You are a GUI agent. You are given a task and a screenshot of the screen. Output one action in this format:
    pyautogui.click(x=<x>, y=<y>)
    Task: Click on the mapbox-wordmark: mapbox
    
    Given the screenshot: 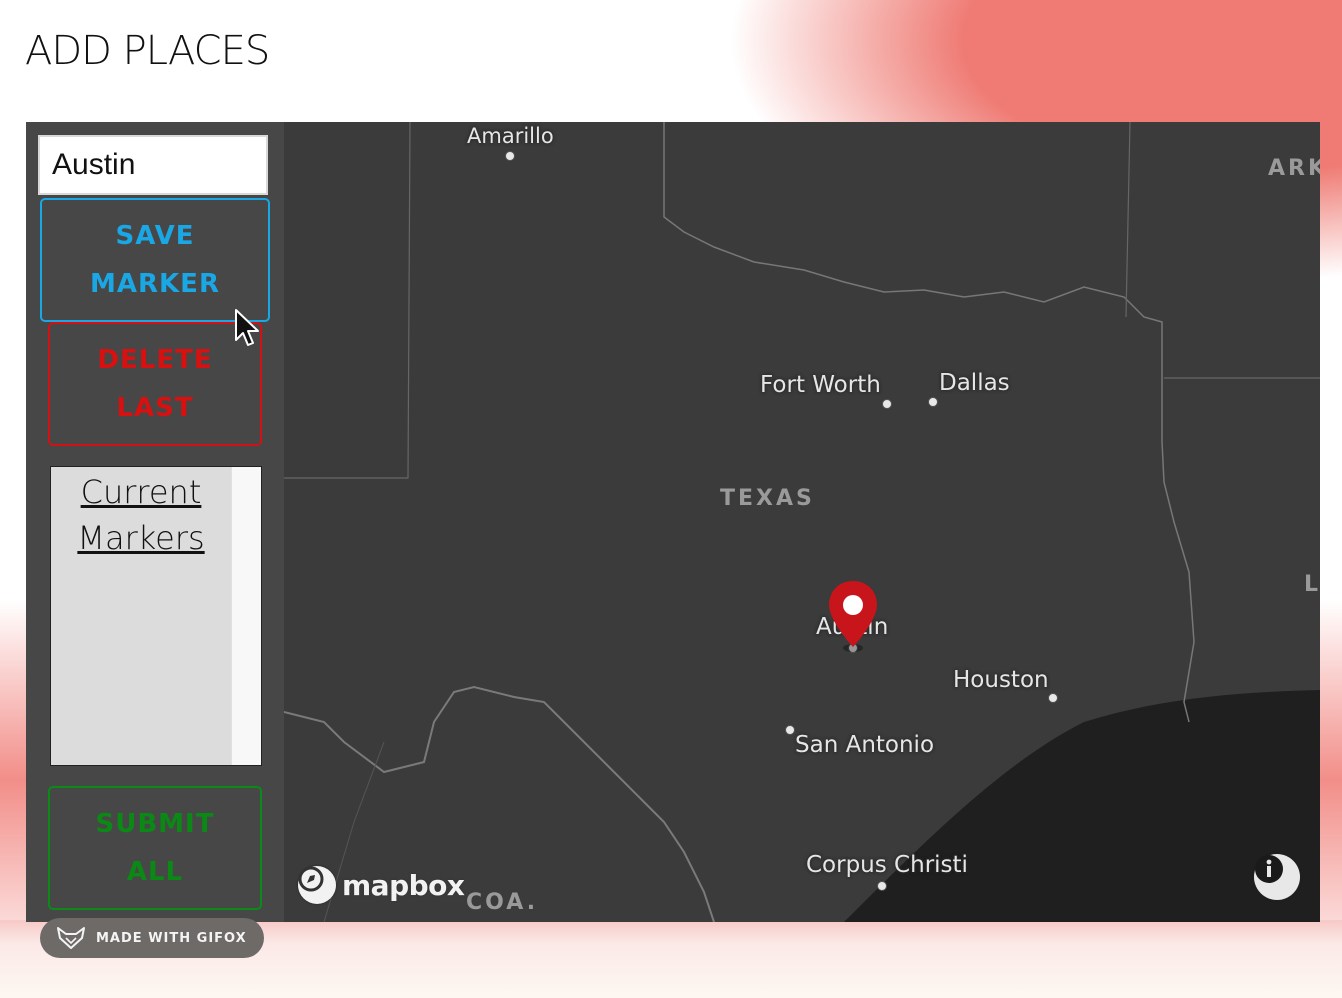 What is the action you would take?
    pyautogui.click(x=403, y=885)
    